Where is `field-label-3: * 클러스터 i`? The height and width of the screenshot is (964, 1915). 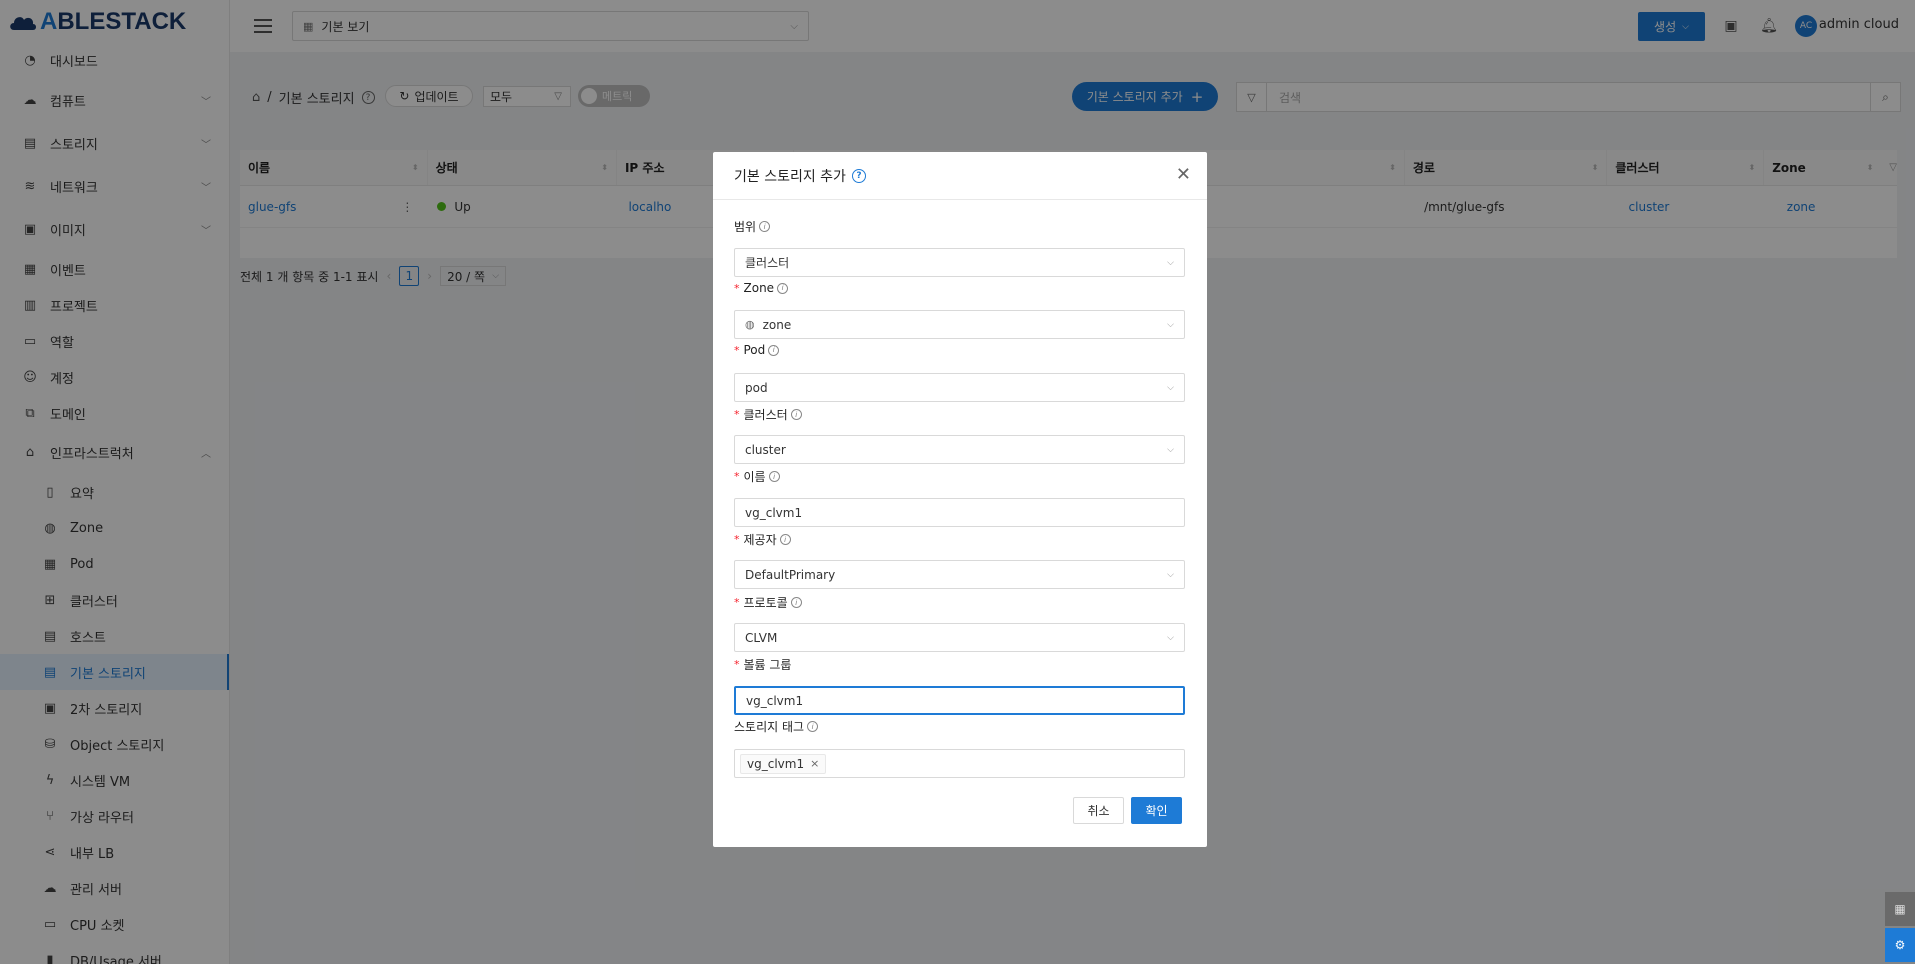 field-label-3: * 클러스터 i is located at coordinates (768, 414).